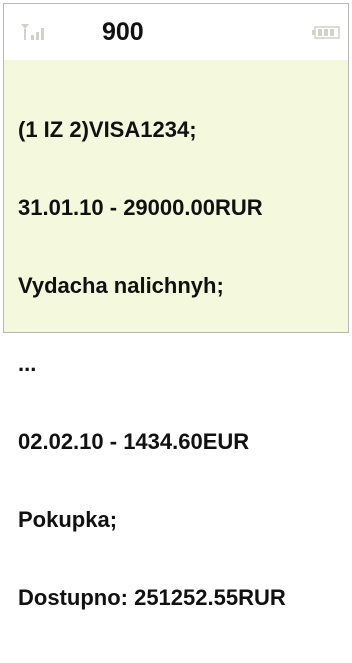  Describe the element at coordinates (134, 441) in the screenshot. I see `message-line-transaction-2: 02.02.10 - 1434.60EUR` at that location.